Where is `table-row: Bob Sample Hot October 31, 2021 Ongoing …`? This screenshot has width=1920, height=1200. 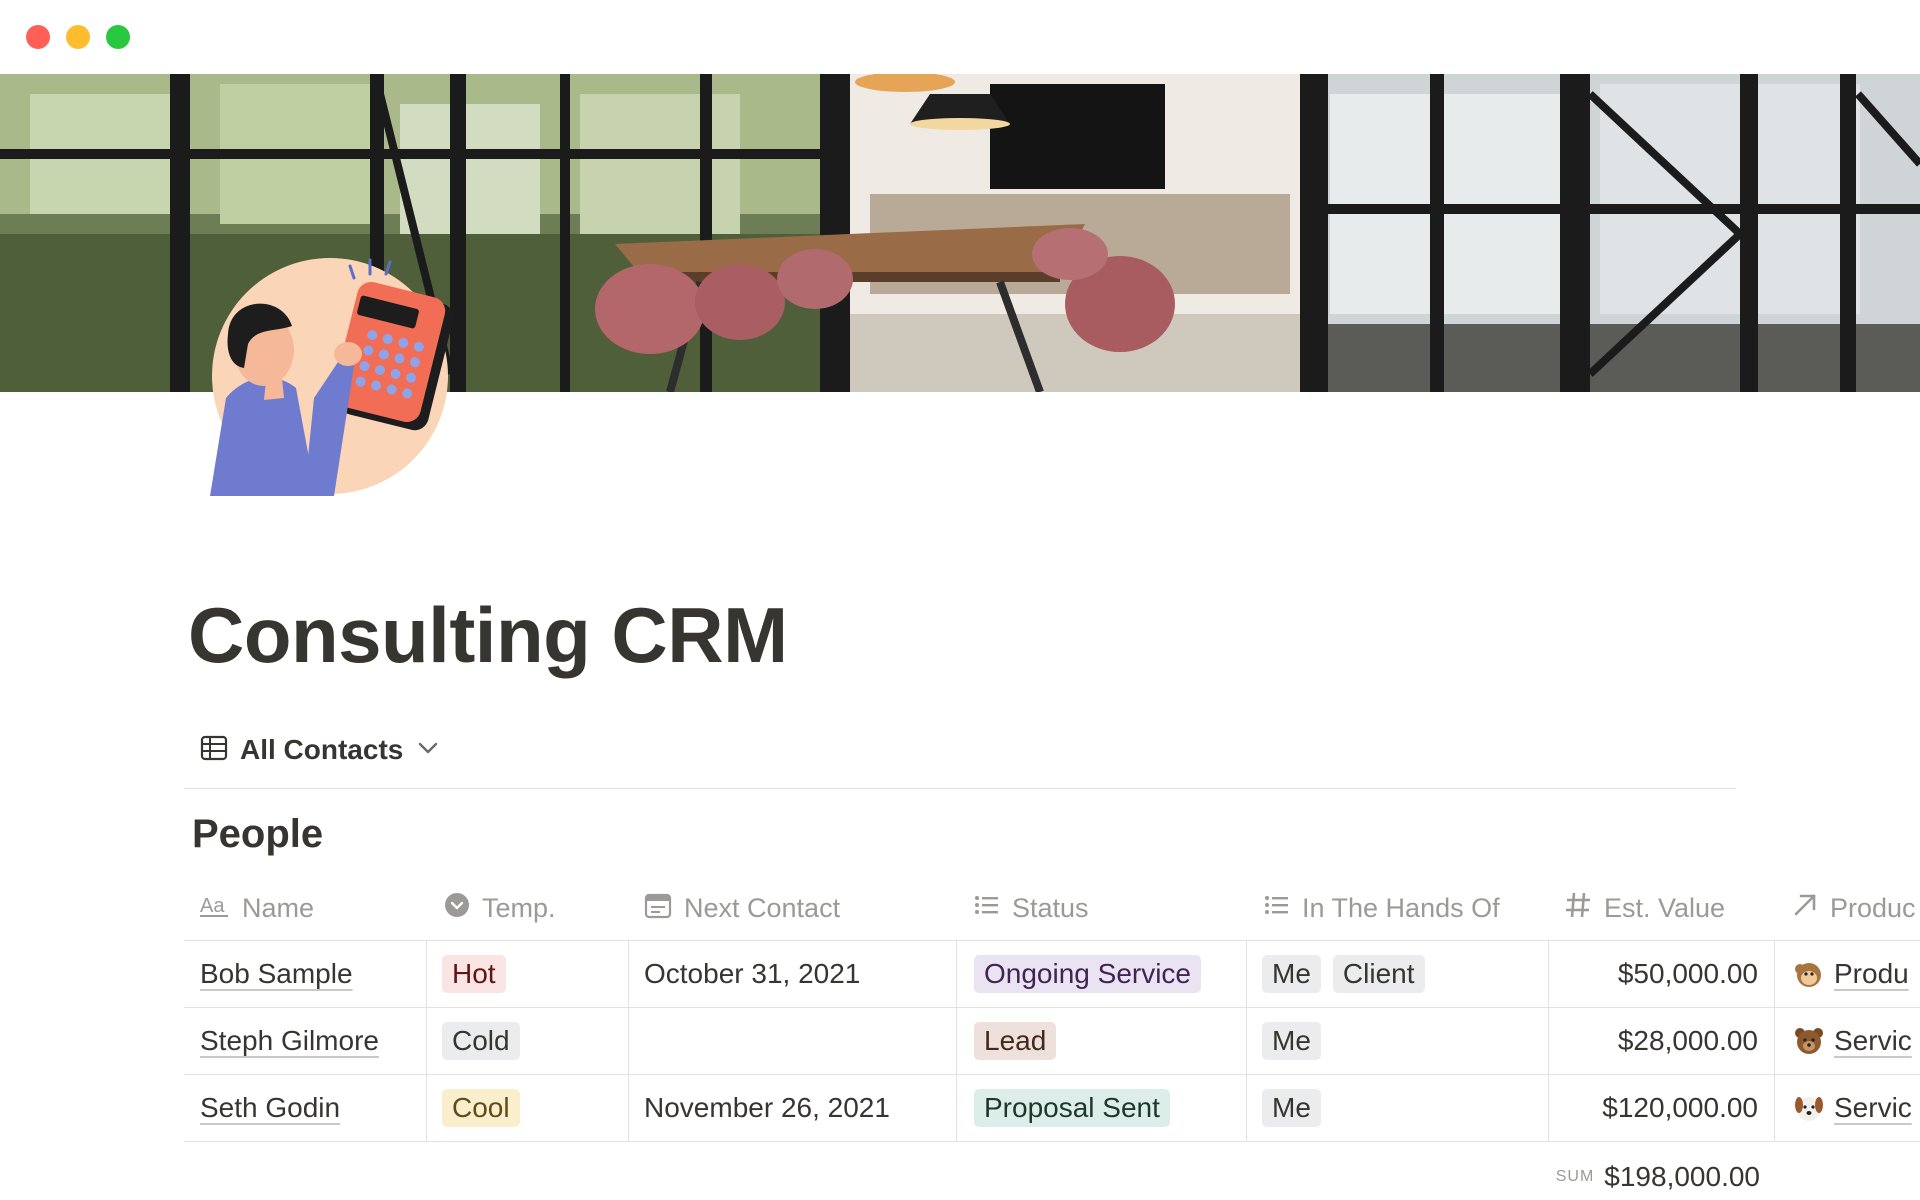
table-row: Bob Sample Hot October 31, 2021 Ongoing … is located at coordinates (1052, 974).